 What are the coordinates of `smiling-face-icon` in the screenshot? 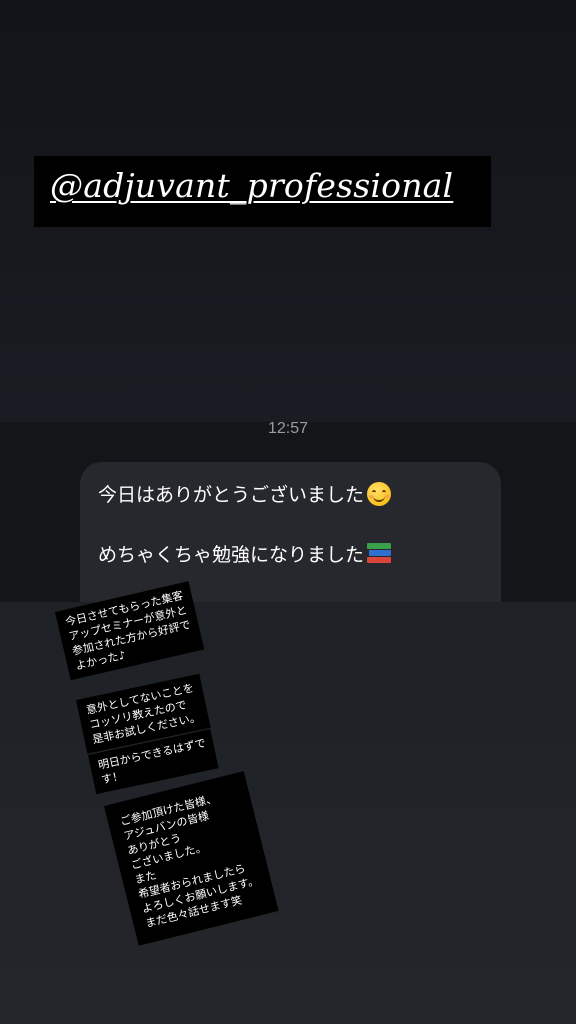 It's located at (379, 493).